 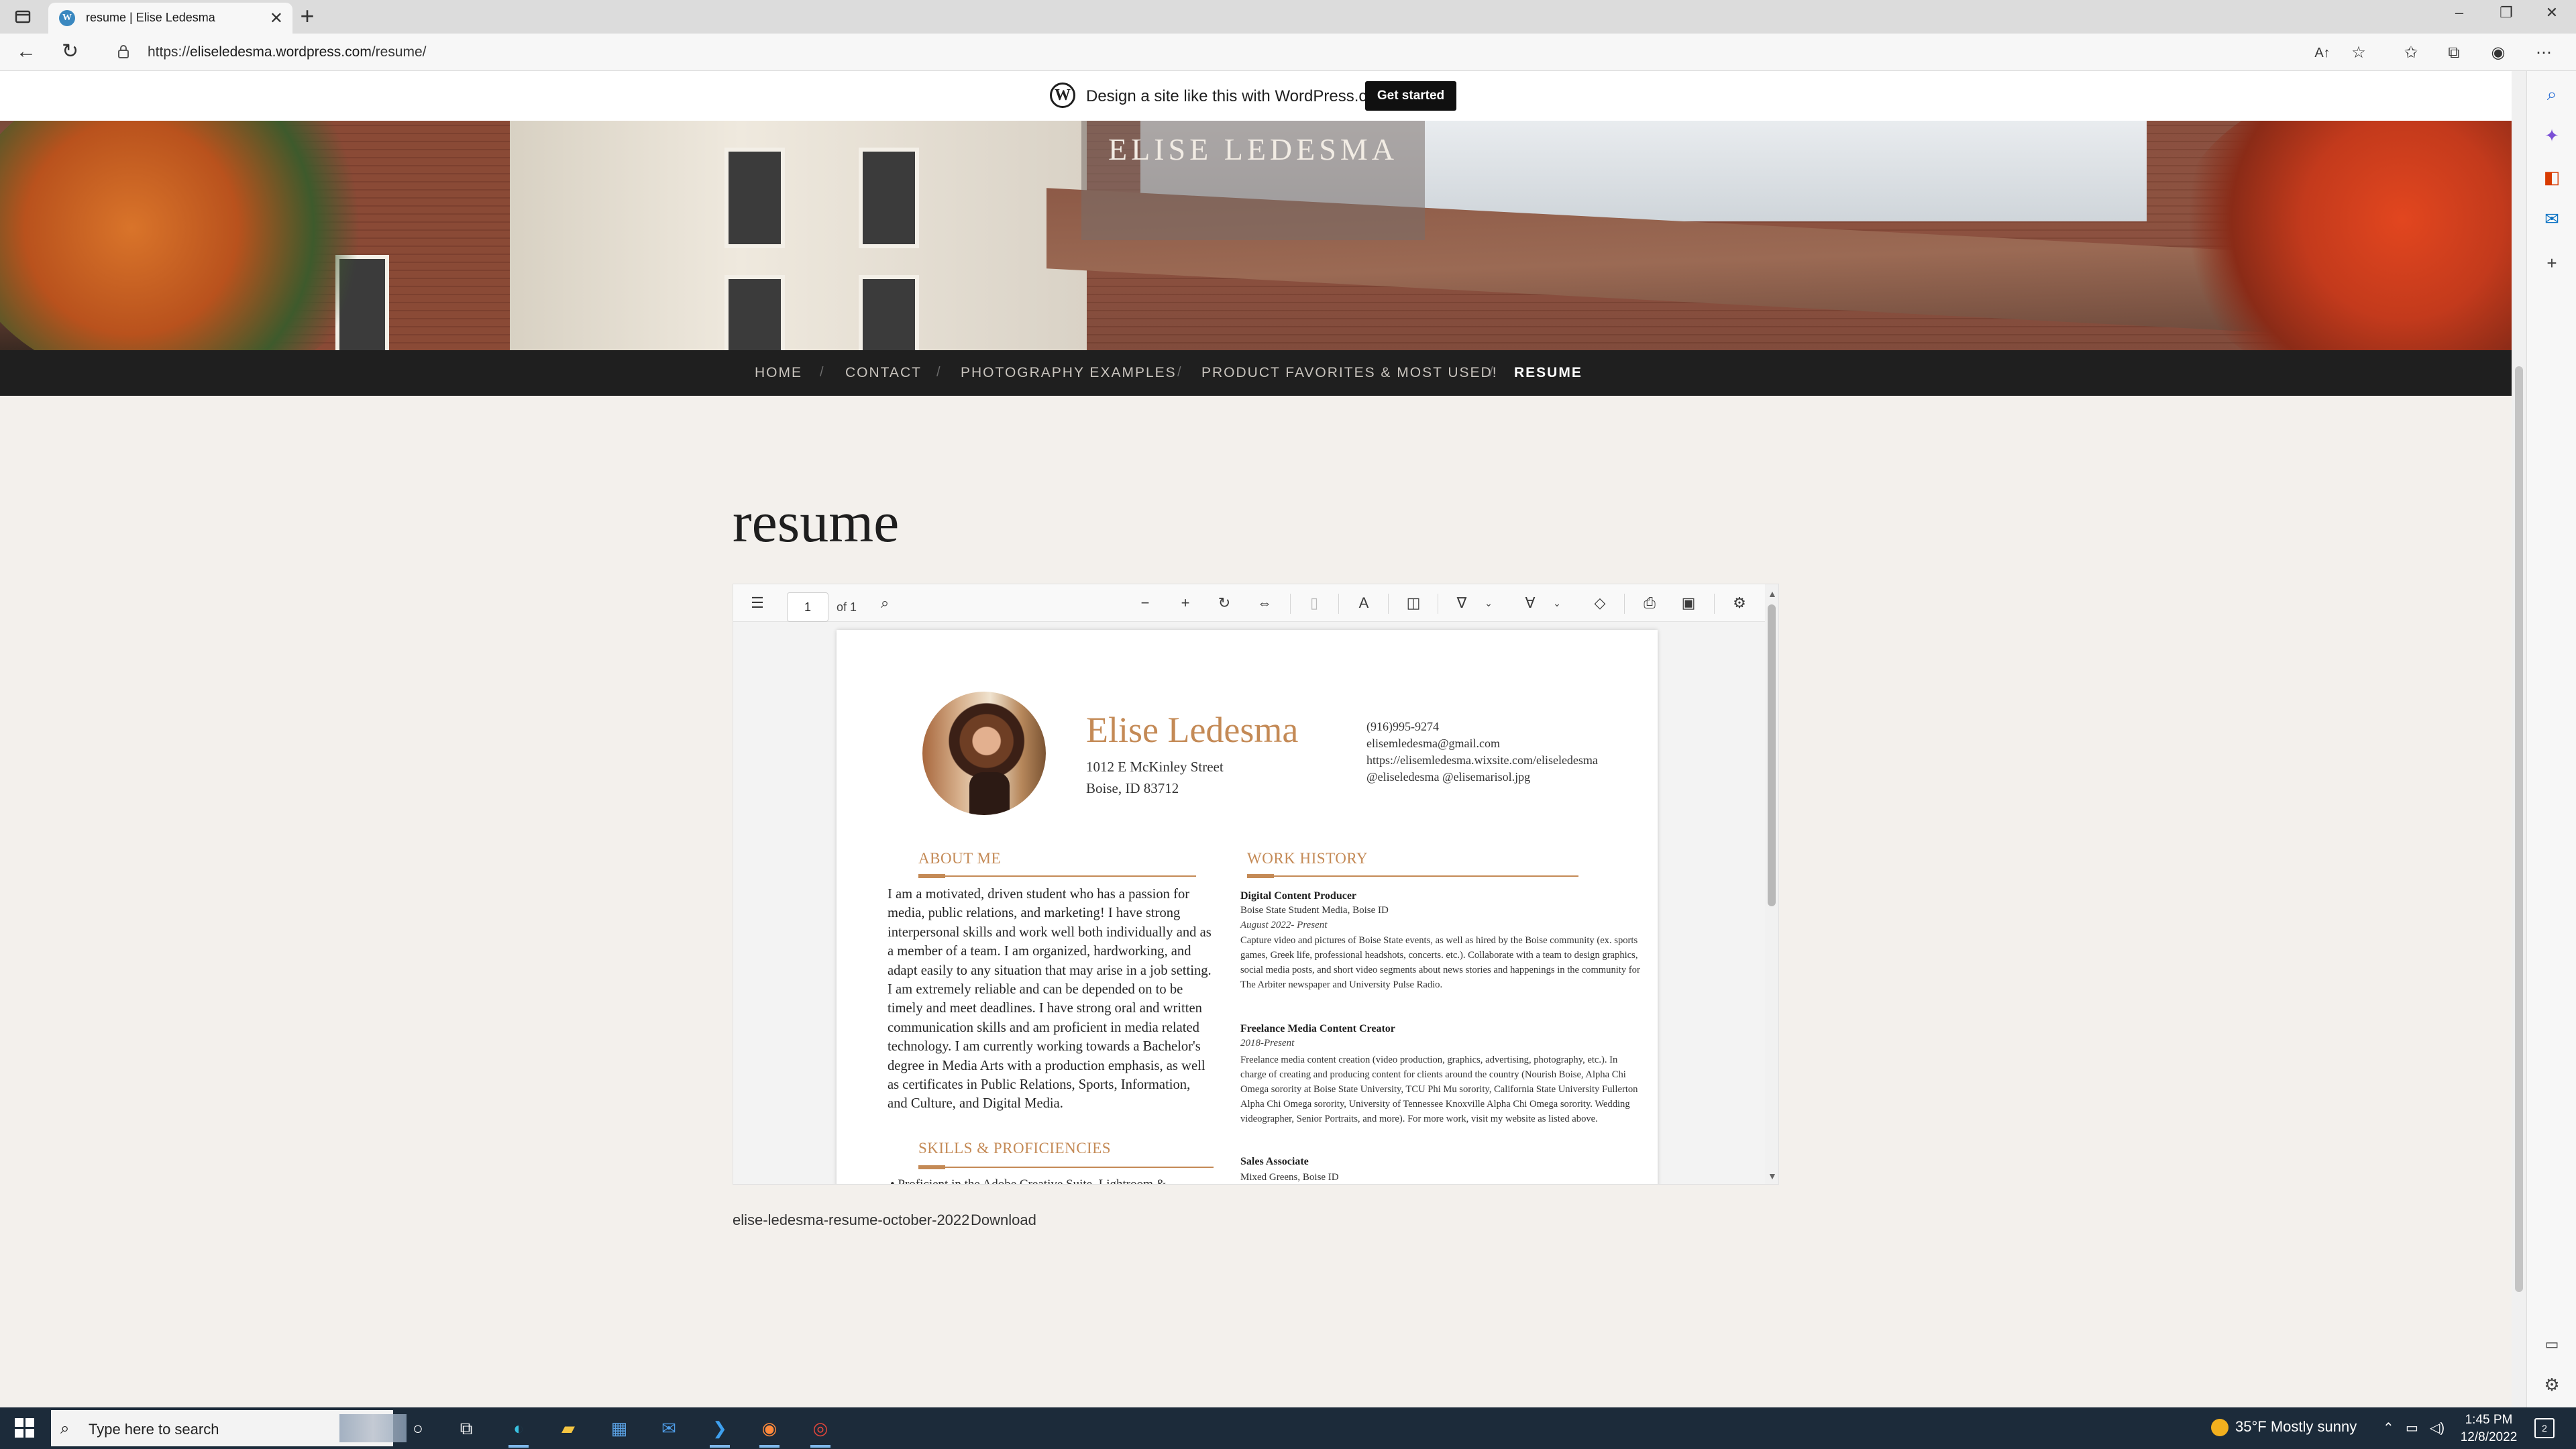 I want to click on scroll-up-icon: ▲, so click(x=1772, y=593).